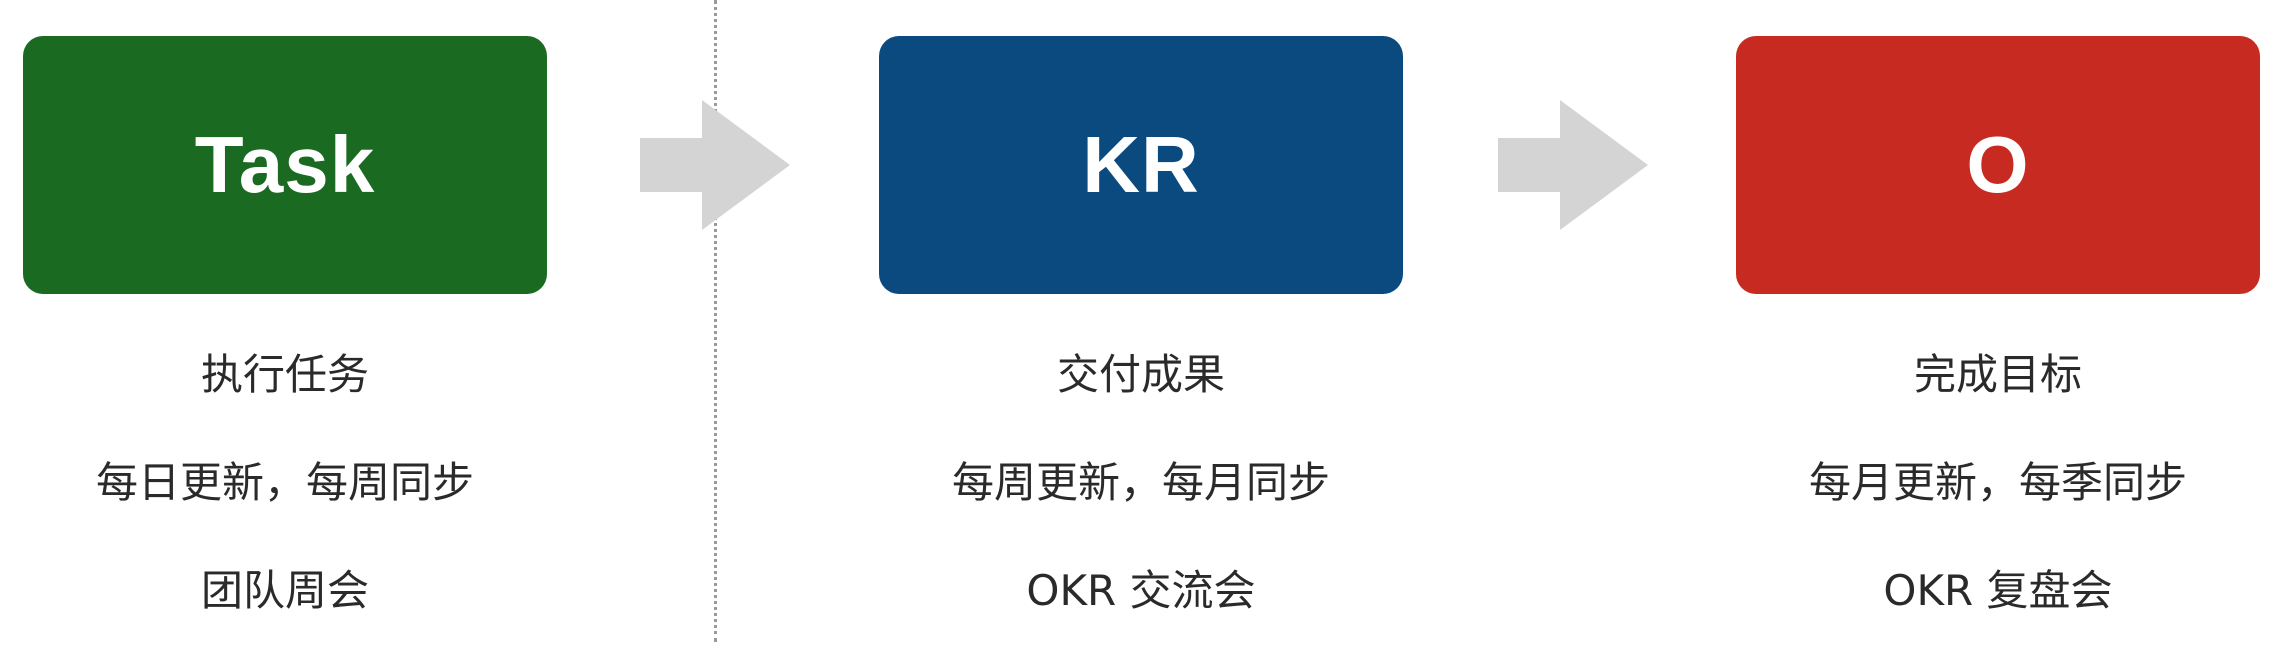  I want to click on kr-description: 交付成果 每周更新，每月同步 OKR 交流会, so click(1141, 502).